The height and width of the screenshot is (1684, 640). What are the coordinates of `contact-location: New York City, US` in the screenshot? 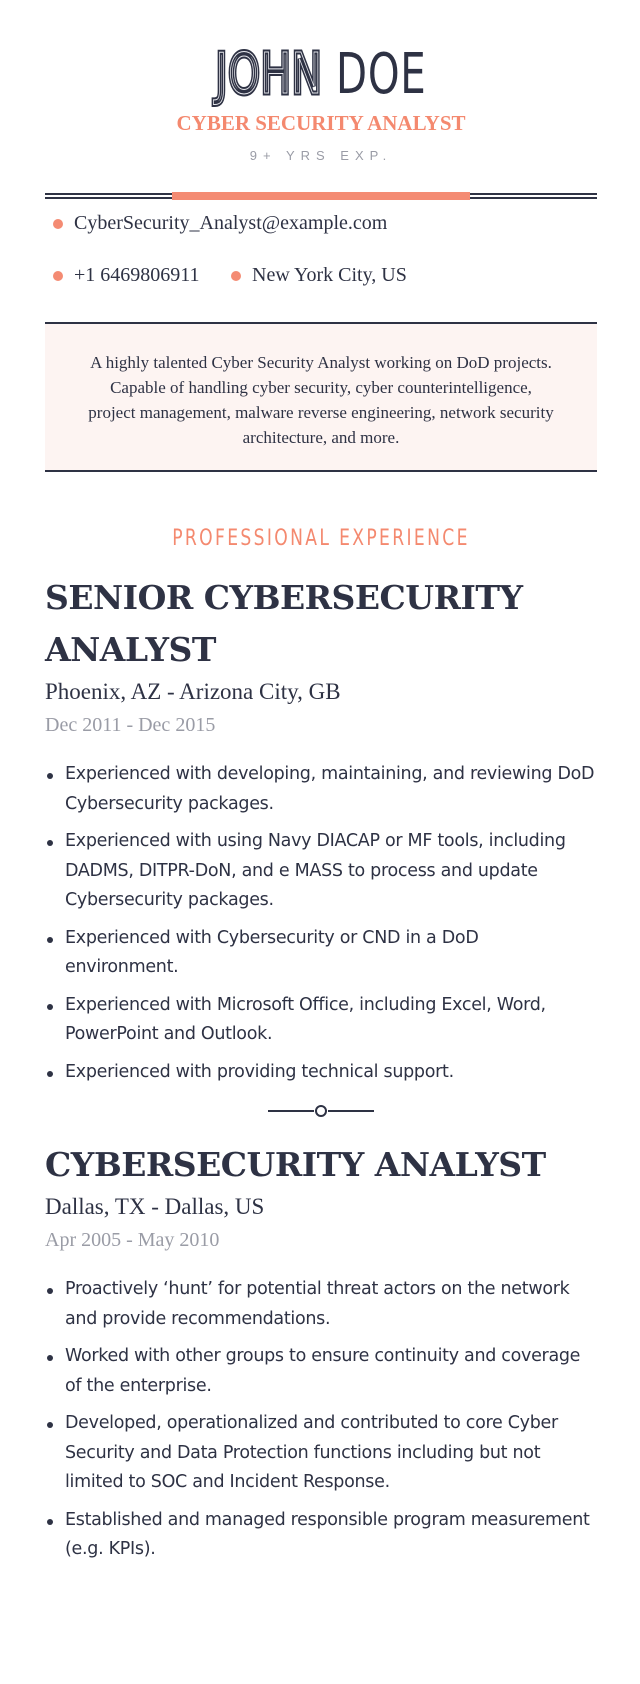 It's located at (319, 275).